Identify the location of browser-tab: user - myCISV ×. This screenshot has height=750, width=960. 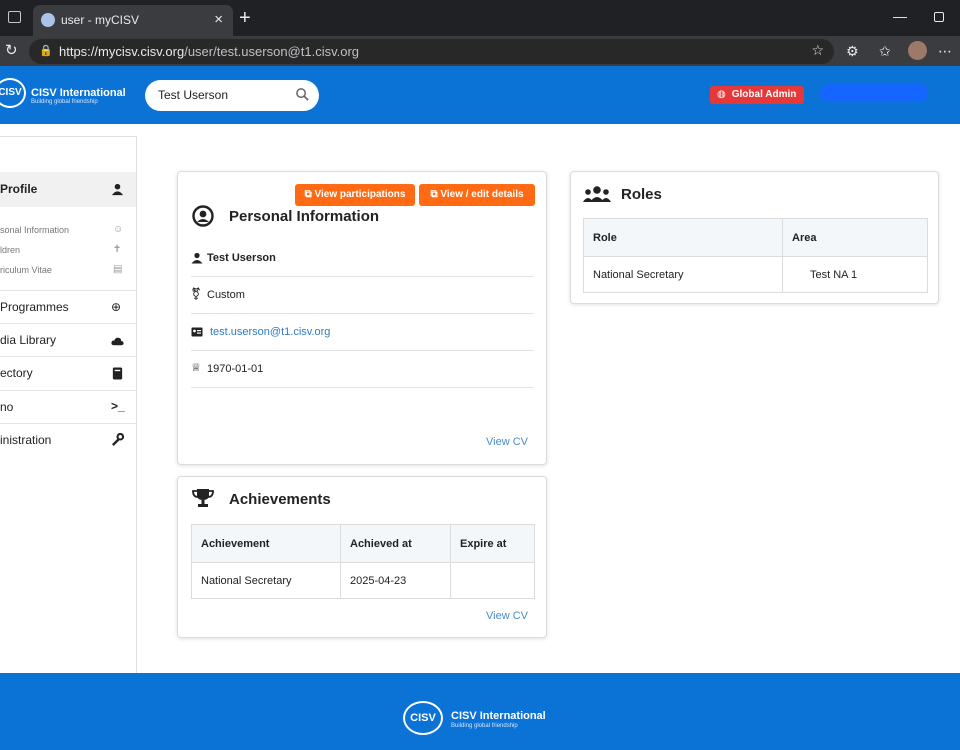
(133, 20).